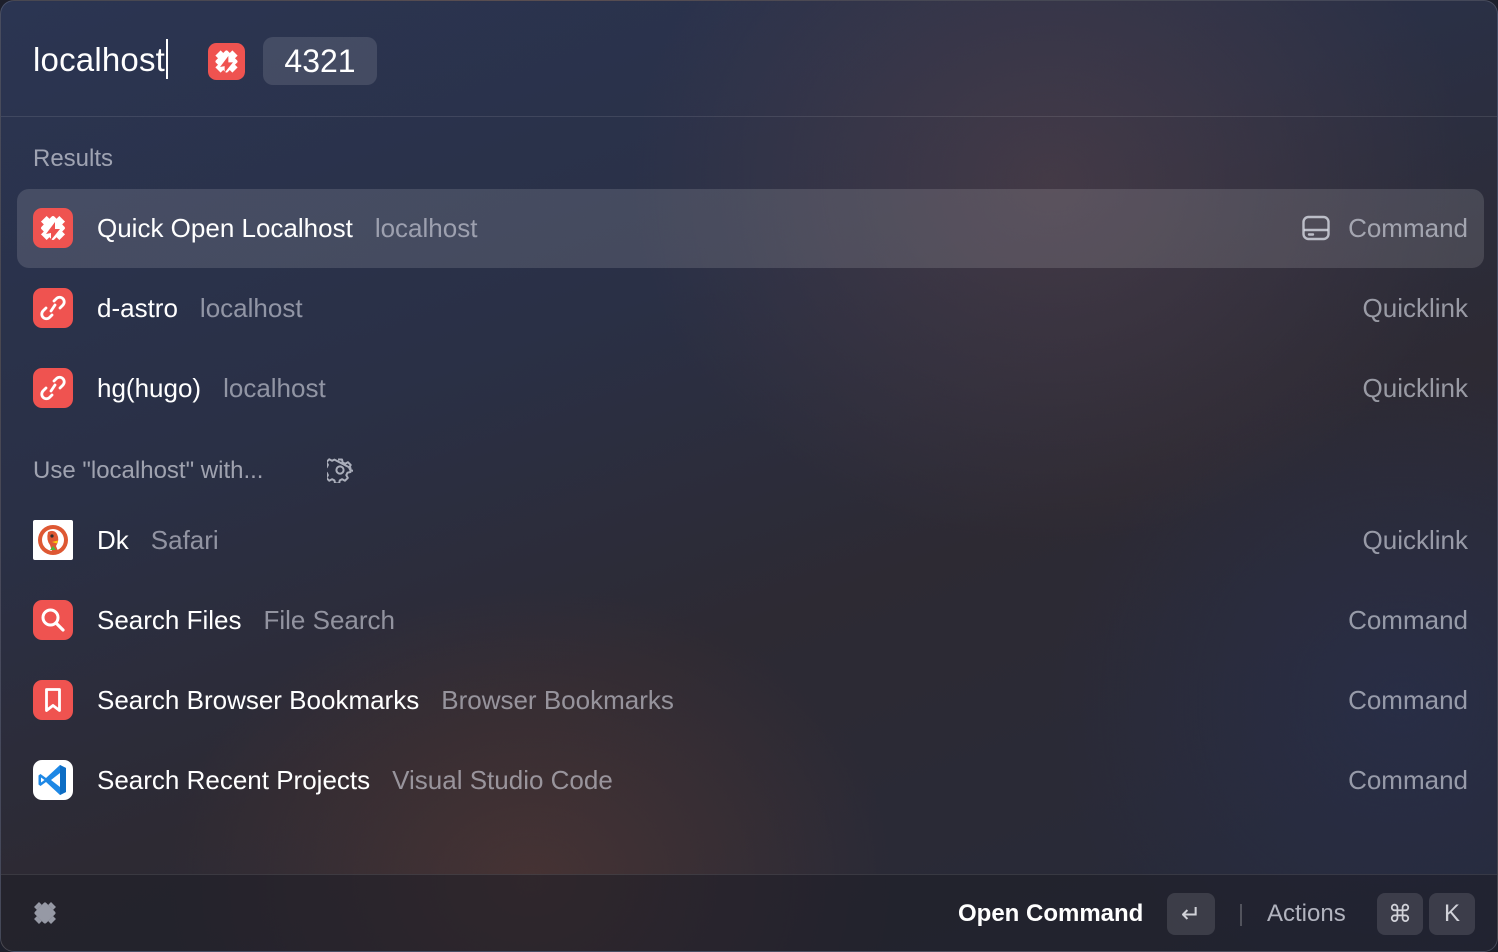 This screenshot has width=1498, height=952. What do you see at coordinates (1306, 914) in the screenshot?
I see `actions-button: Actions` at bounding box center [1306, 914].